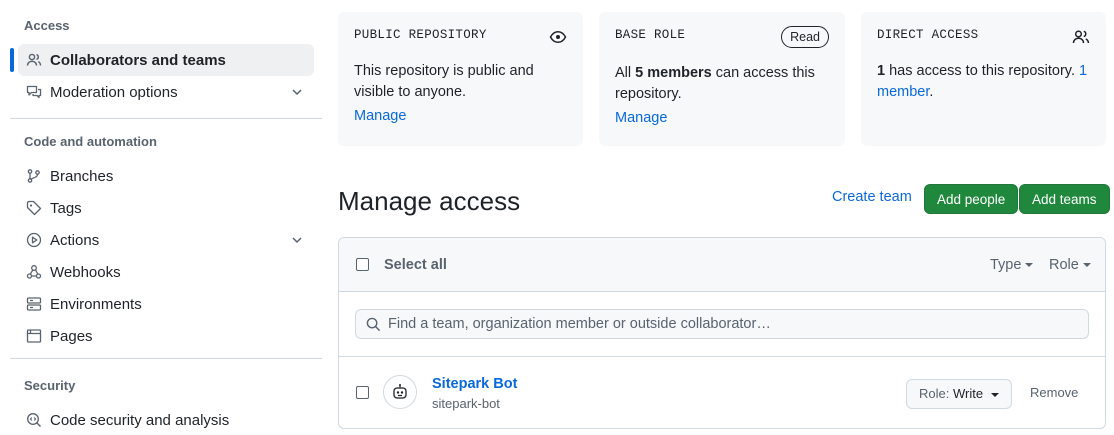 This screenshot has width=1114, height=435. I want to click on search-row, so click(722, 324).